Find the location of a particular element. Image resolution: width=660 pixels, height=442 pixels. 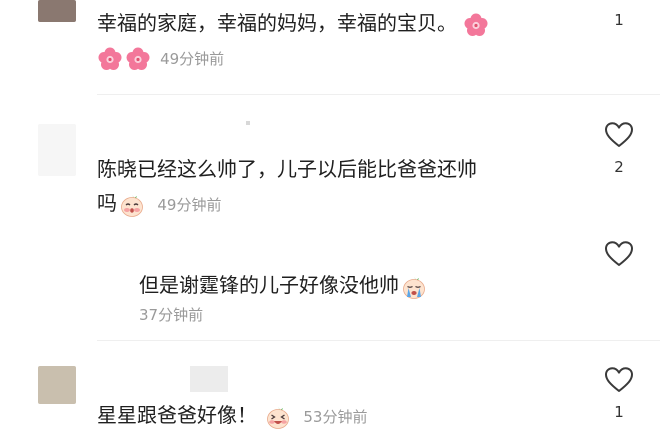

reply-time: 37分钟前 is located at coordinates (171, 315).